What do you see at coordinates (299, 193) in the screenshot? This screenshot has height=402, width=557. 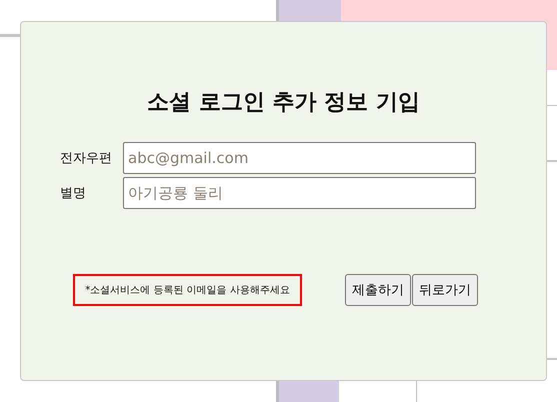 I see `input-field: 아기공룡 둘리` at bounding box center [299, 193].